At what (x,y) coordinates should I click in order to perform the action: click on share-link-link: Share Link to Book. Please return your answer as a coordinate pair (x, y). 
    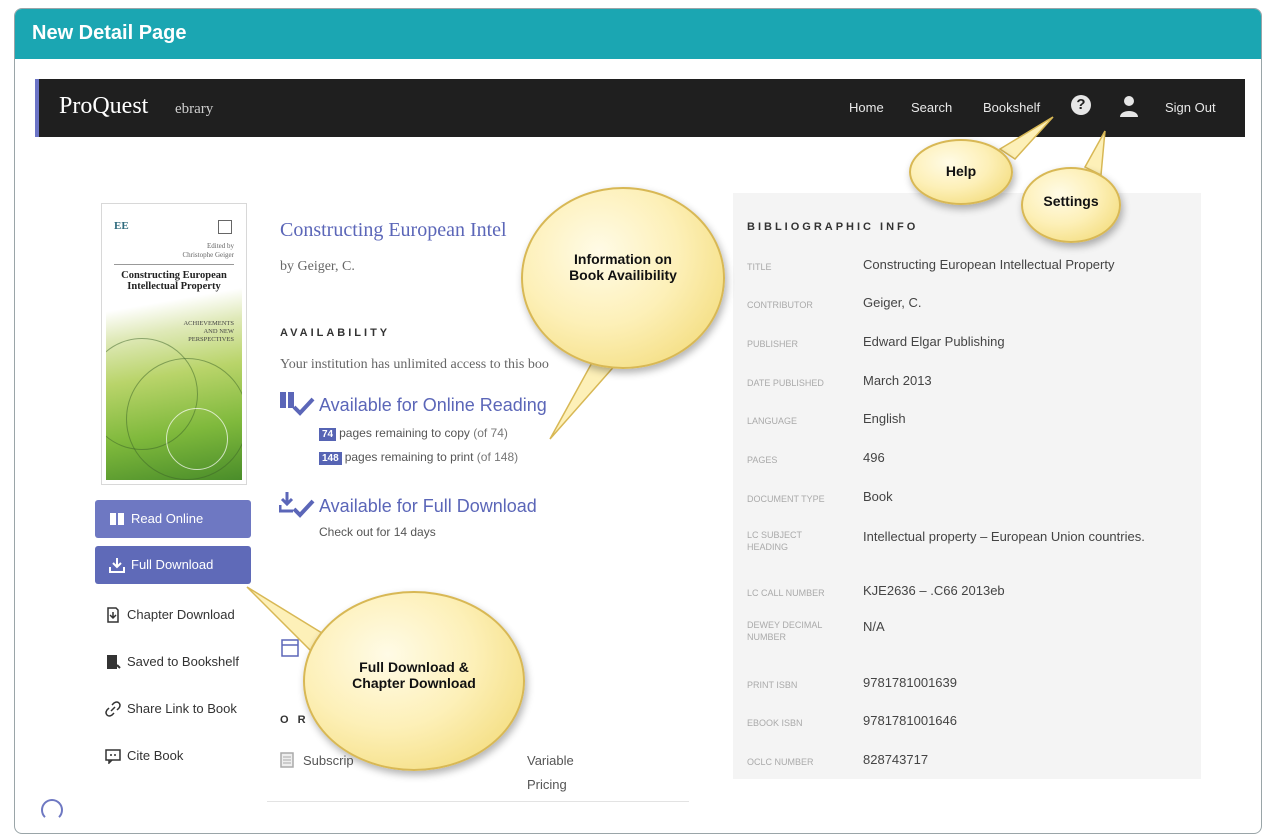
    Looking at the image, I should click on (182, 708).